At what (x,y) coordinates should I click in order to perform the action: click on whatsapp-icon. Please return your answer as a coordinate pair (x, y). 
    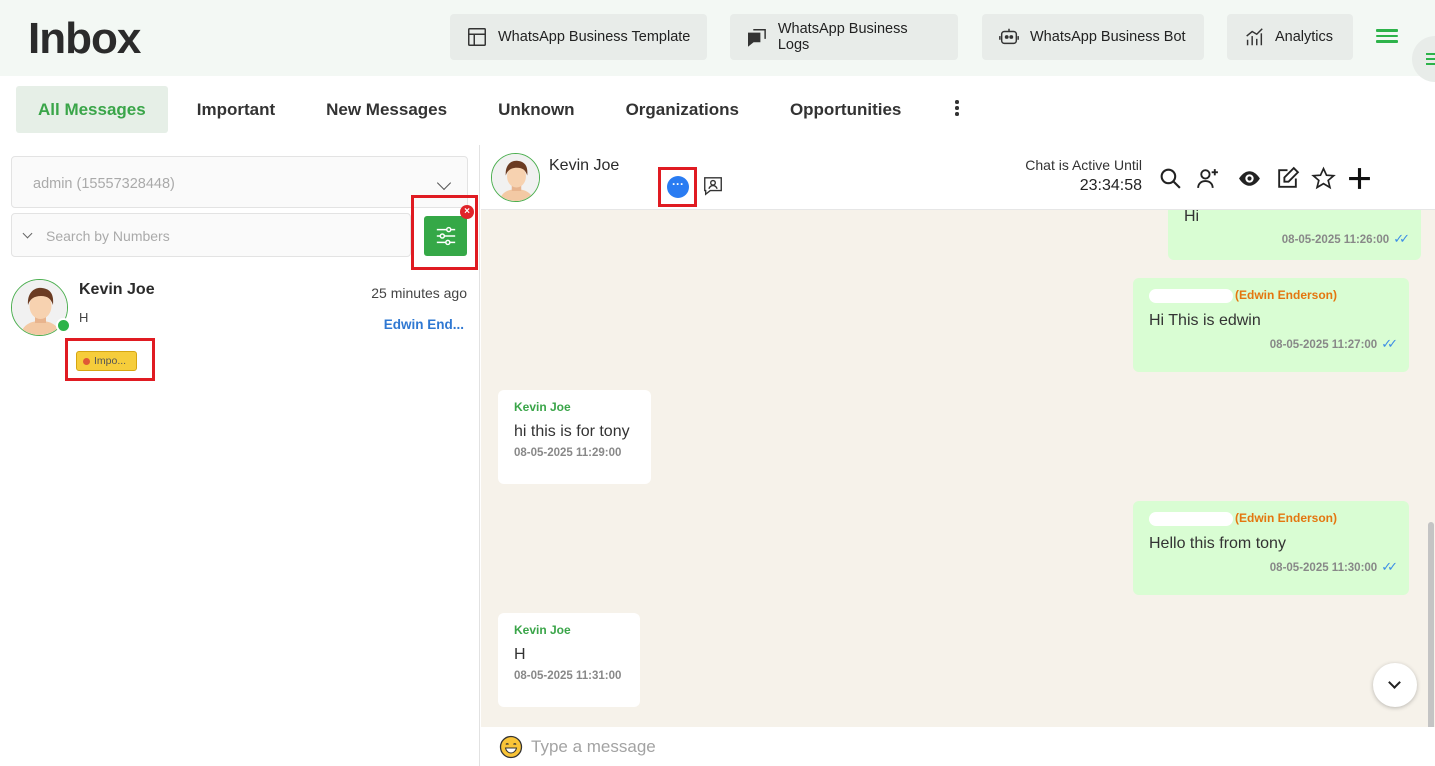
    Looking at the image, I should click on (63, 325).